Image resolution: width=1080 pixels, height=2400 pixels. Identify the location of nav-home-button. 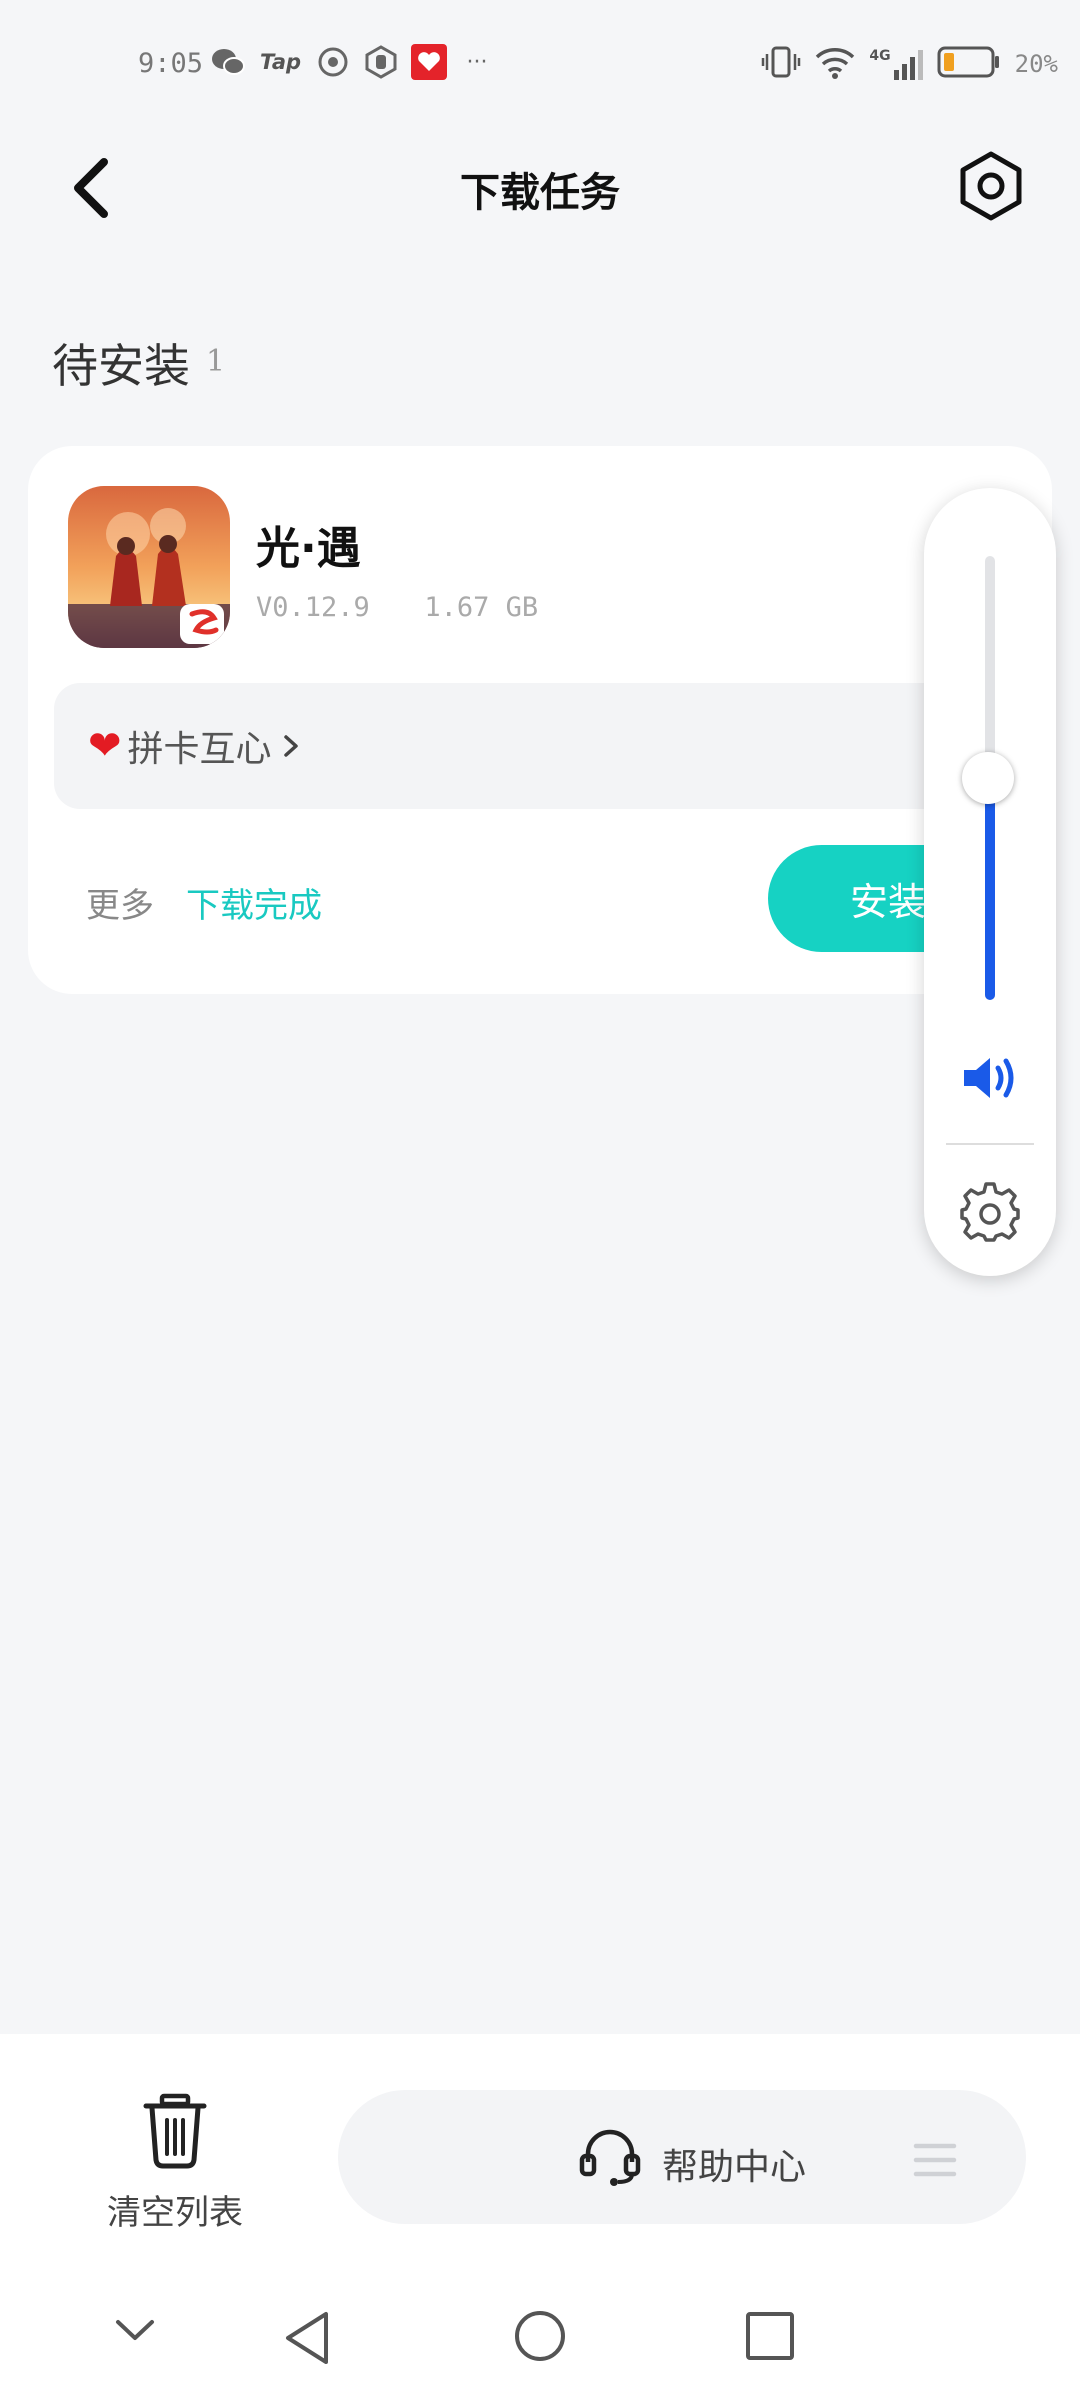
(540, 2338).